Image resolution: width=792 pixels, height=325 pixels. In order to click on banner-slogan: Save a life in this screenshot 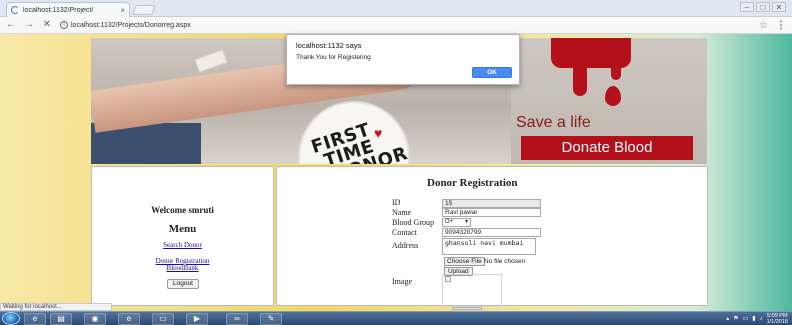, I will do `click(553, 122)`.